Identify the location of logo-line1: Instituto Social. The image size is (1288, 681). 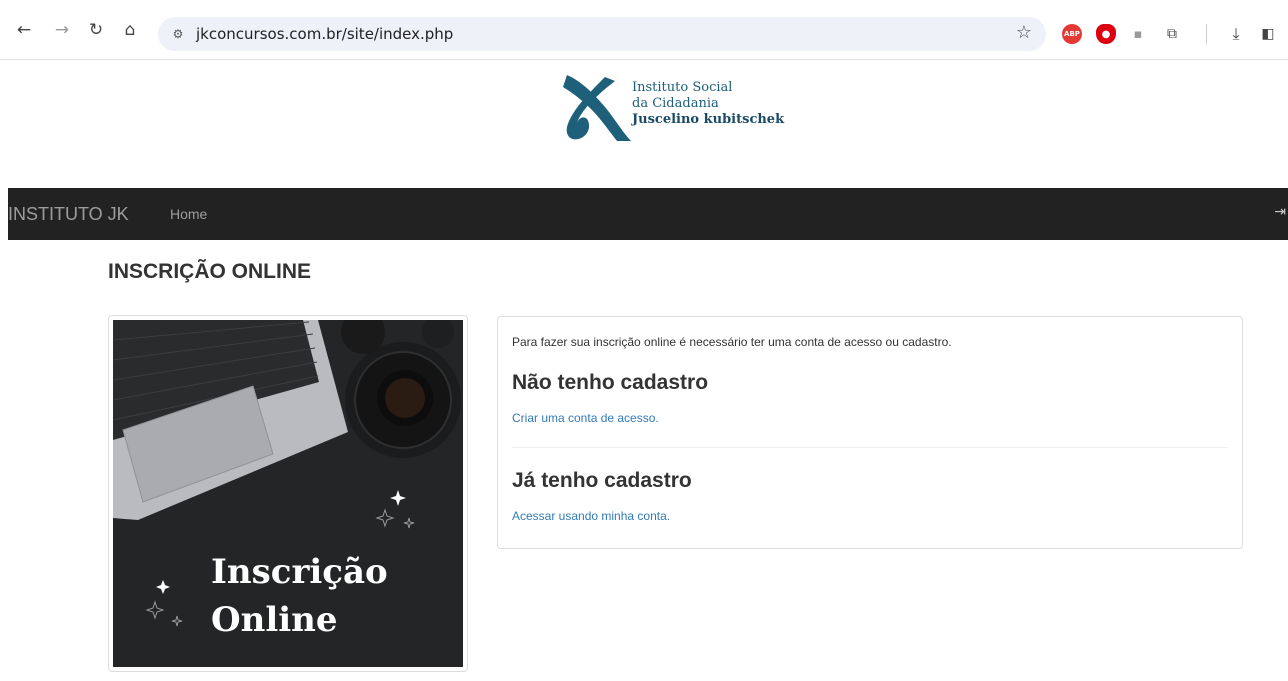
(682, 87).